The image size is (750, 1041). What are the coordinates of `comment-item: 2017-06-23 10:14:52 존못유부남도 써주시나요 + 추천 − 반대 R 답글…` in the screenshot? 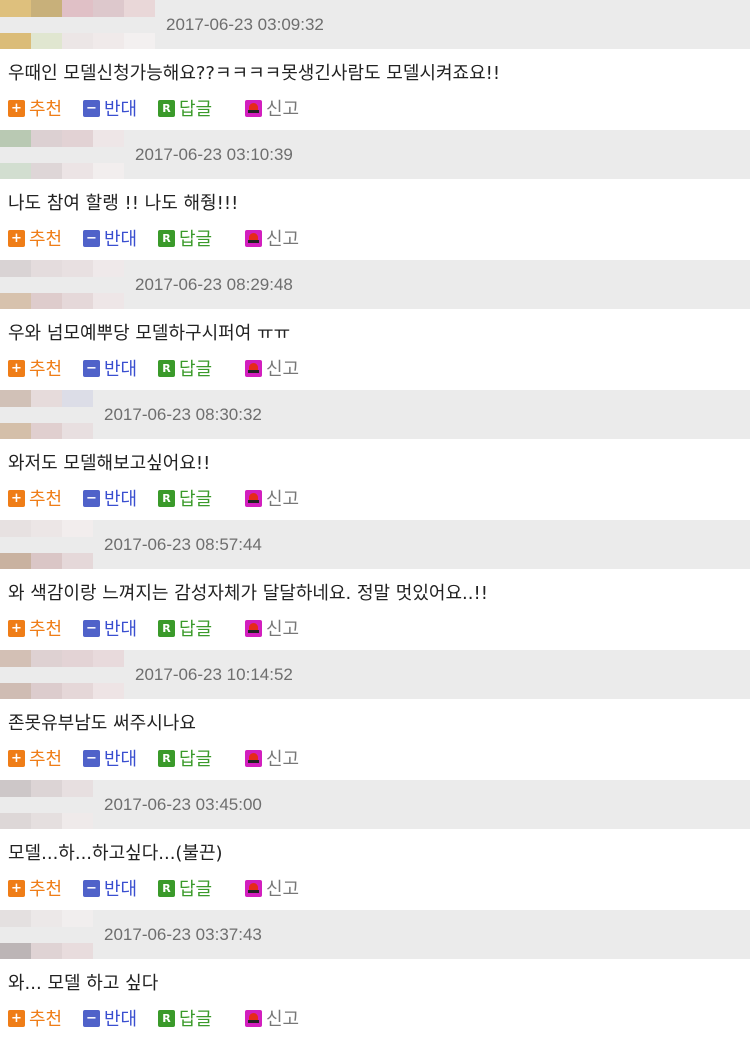 It's located at (375, 715).